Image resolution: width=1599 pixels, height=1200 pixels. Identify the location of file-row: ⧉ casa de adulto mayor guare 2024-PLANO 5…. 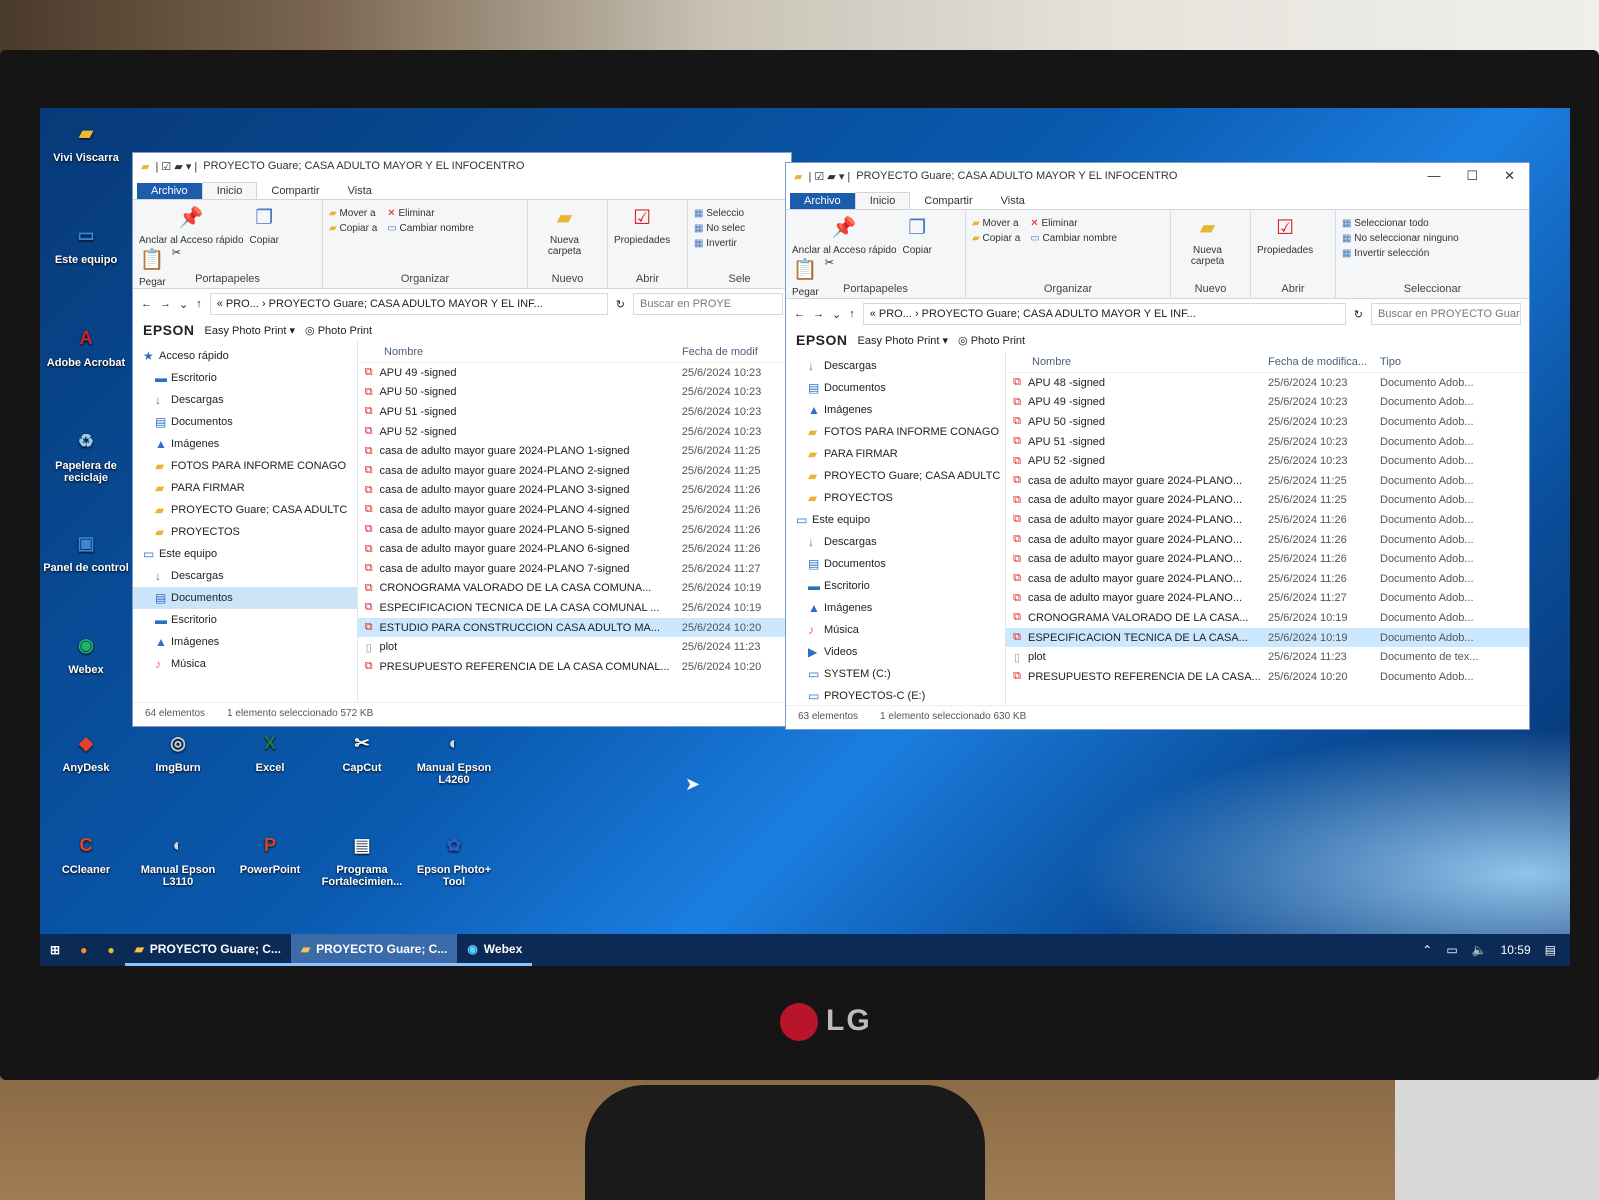
(574, 530).